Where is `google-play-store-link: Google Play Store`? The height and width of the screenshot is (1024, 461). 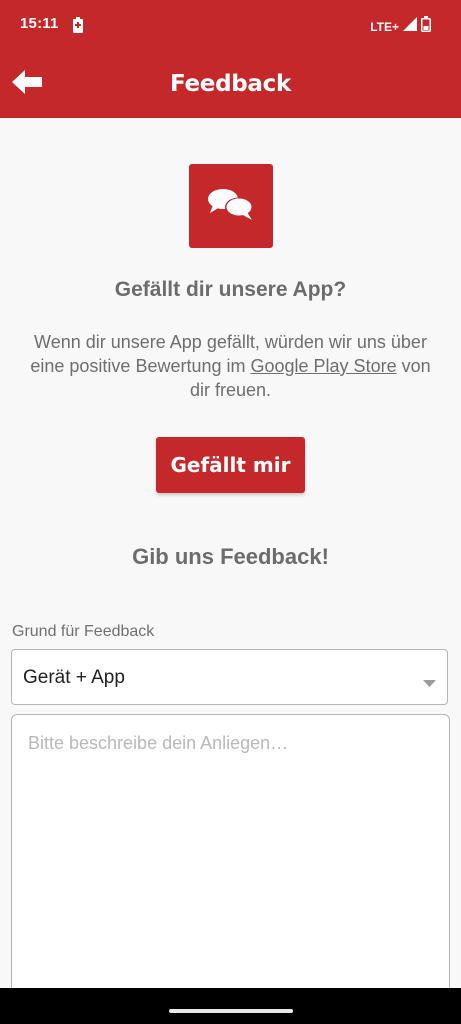 google-play-store-link: Google Play Store is located at coordinates (324, 366).